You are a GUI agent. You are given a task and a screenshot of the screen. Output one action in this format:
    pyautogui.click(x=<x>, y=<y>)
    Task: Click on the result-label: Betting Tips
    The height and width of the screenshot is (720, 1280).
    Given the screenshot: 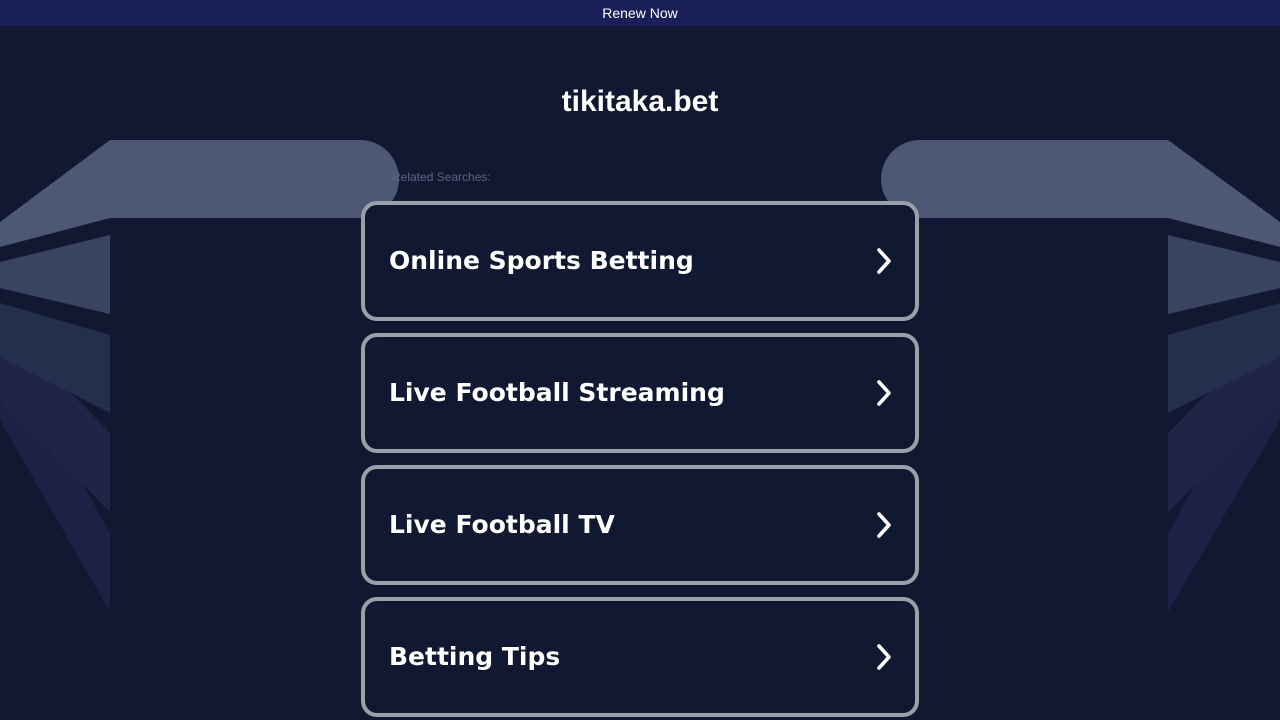 What is the action you would take?
    pyautogui.click(x=475, y=656)
    